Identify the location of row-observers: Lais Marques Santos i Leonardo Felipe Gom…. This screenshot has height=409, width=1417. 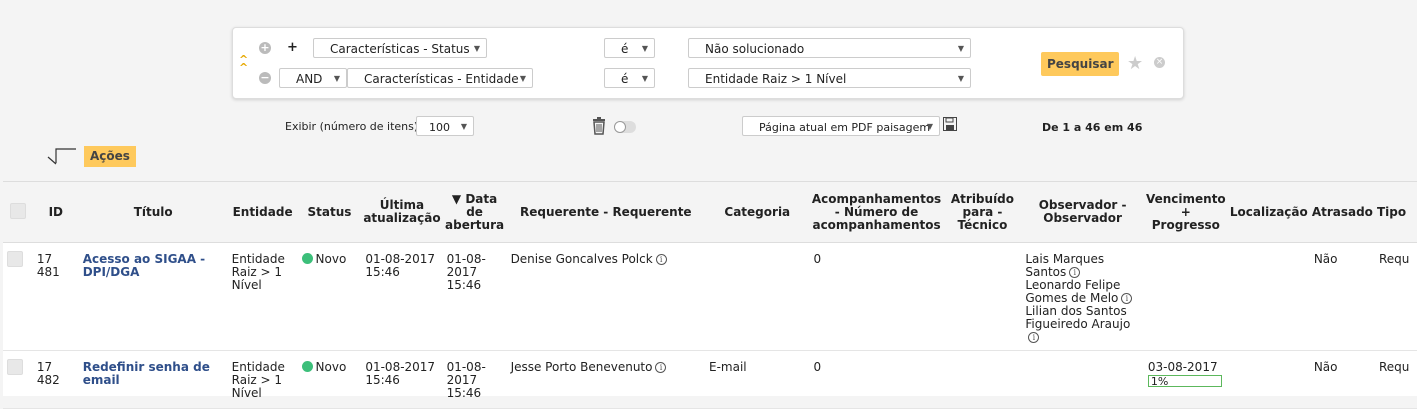
(1082, 296).